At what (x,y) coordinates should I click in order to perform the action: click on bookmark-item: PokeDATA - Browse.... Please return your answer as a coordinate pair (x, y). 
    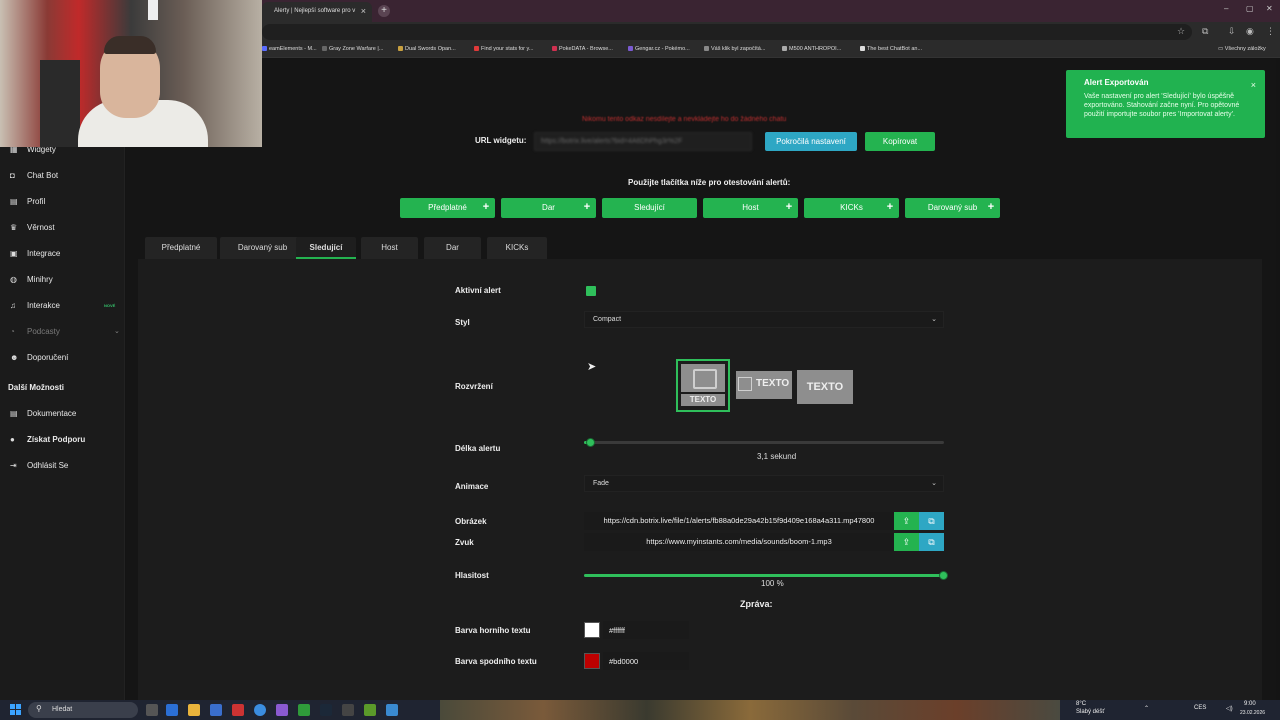
    Looking at the image, I should click on (582, 49).